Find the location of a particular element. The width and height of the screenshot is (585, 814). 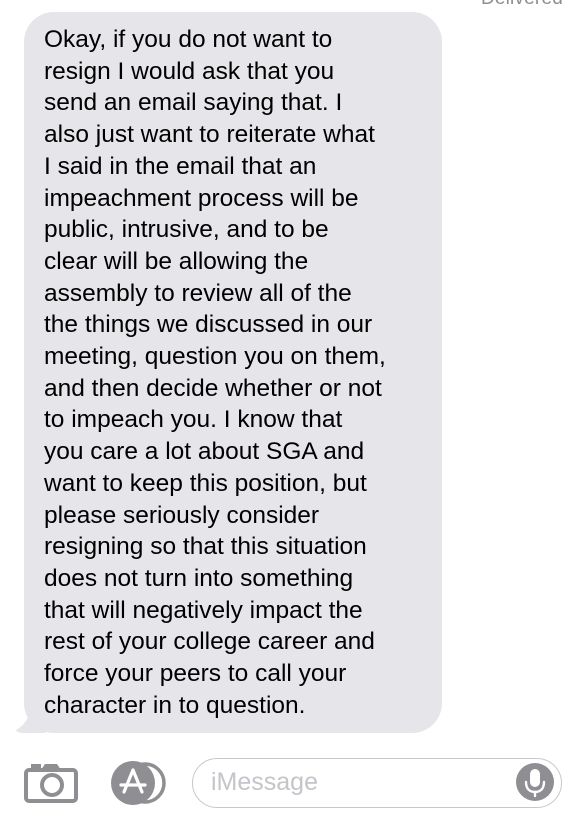

microphone-button is located at coordinates (535, 782).